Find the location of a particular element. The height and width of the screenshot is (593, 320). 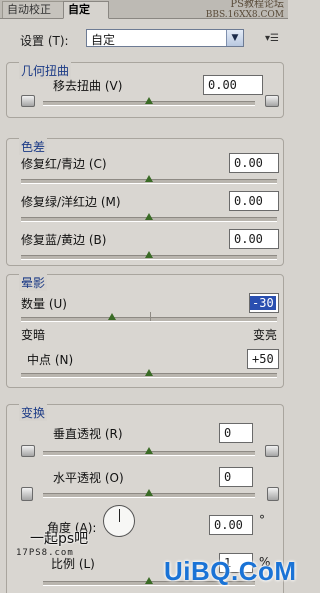

red-cyan-input: 0.00 is located at coordinates (254, 163).